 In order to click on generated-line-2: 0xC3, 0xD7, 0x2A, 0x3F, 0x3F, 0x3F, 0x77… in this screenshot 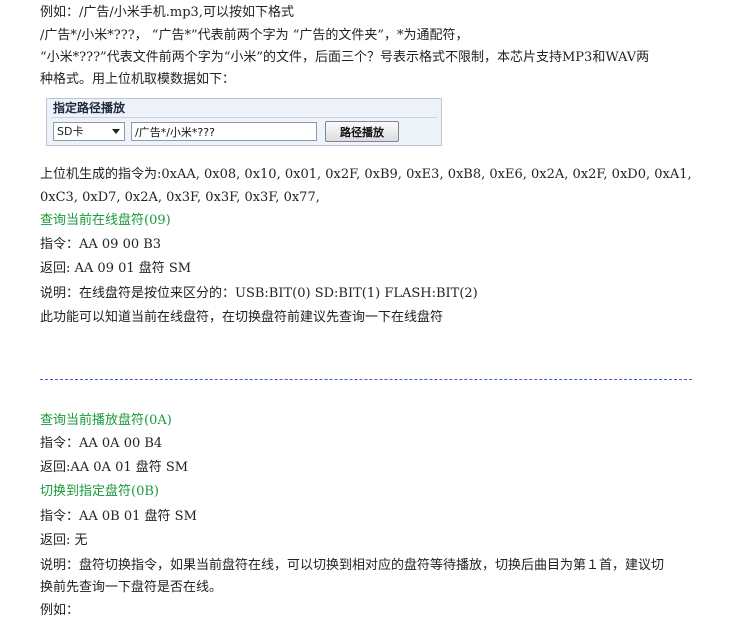, I will do `click(180, 197)`.